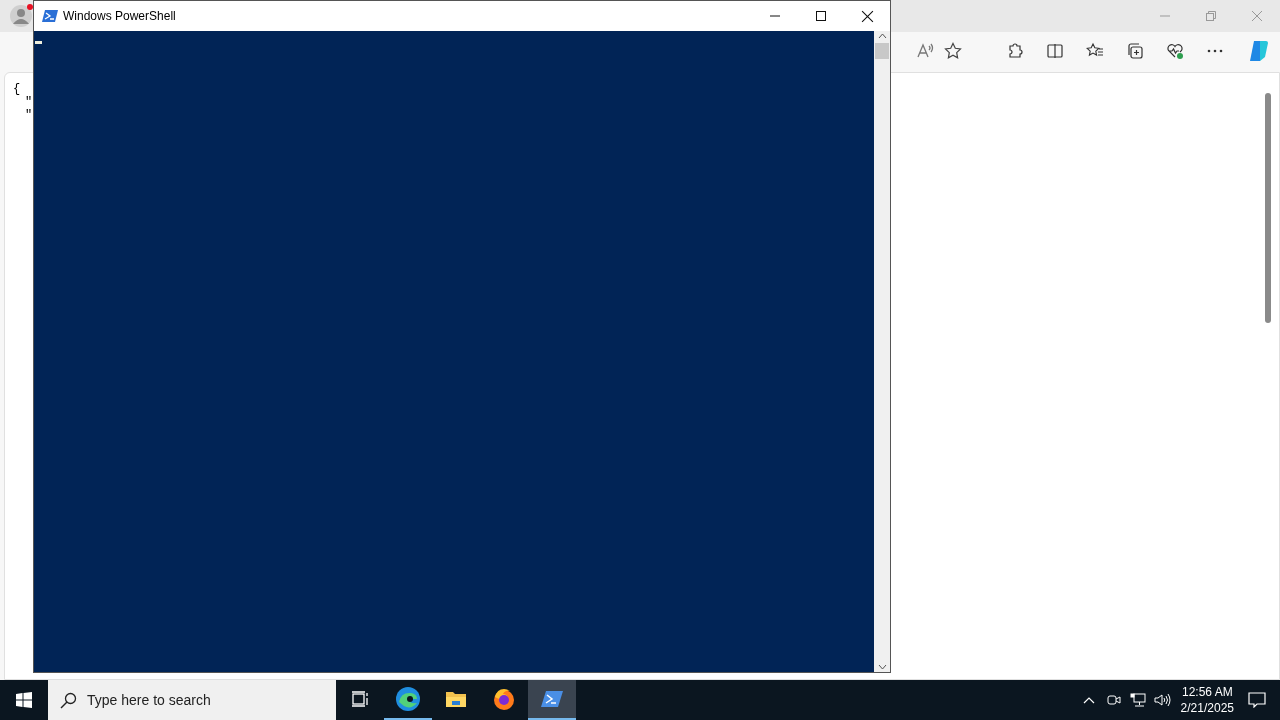 The image size is (1280, 720). What do you see at coordinates (1175, 51) in the screenshot?
I see `heart-pulse-icon` at bounding box center [1175, 51].